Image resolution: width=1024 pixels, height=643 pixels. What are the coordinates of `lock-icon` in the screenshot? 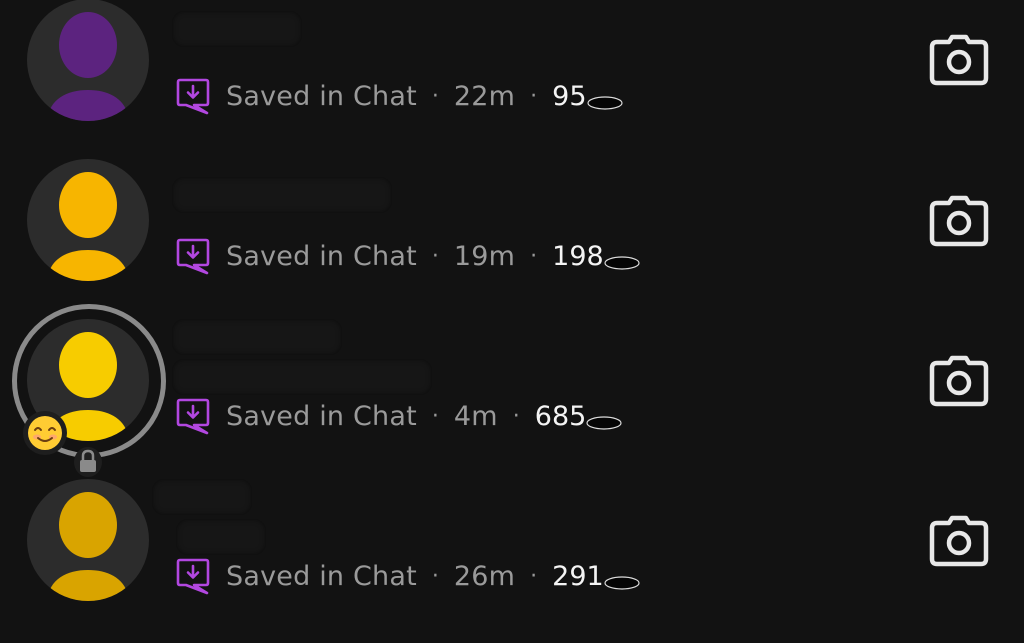 It's located at (88, 462).